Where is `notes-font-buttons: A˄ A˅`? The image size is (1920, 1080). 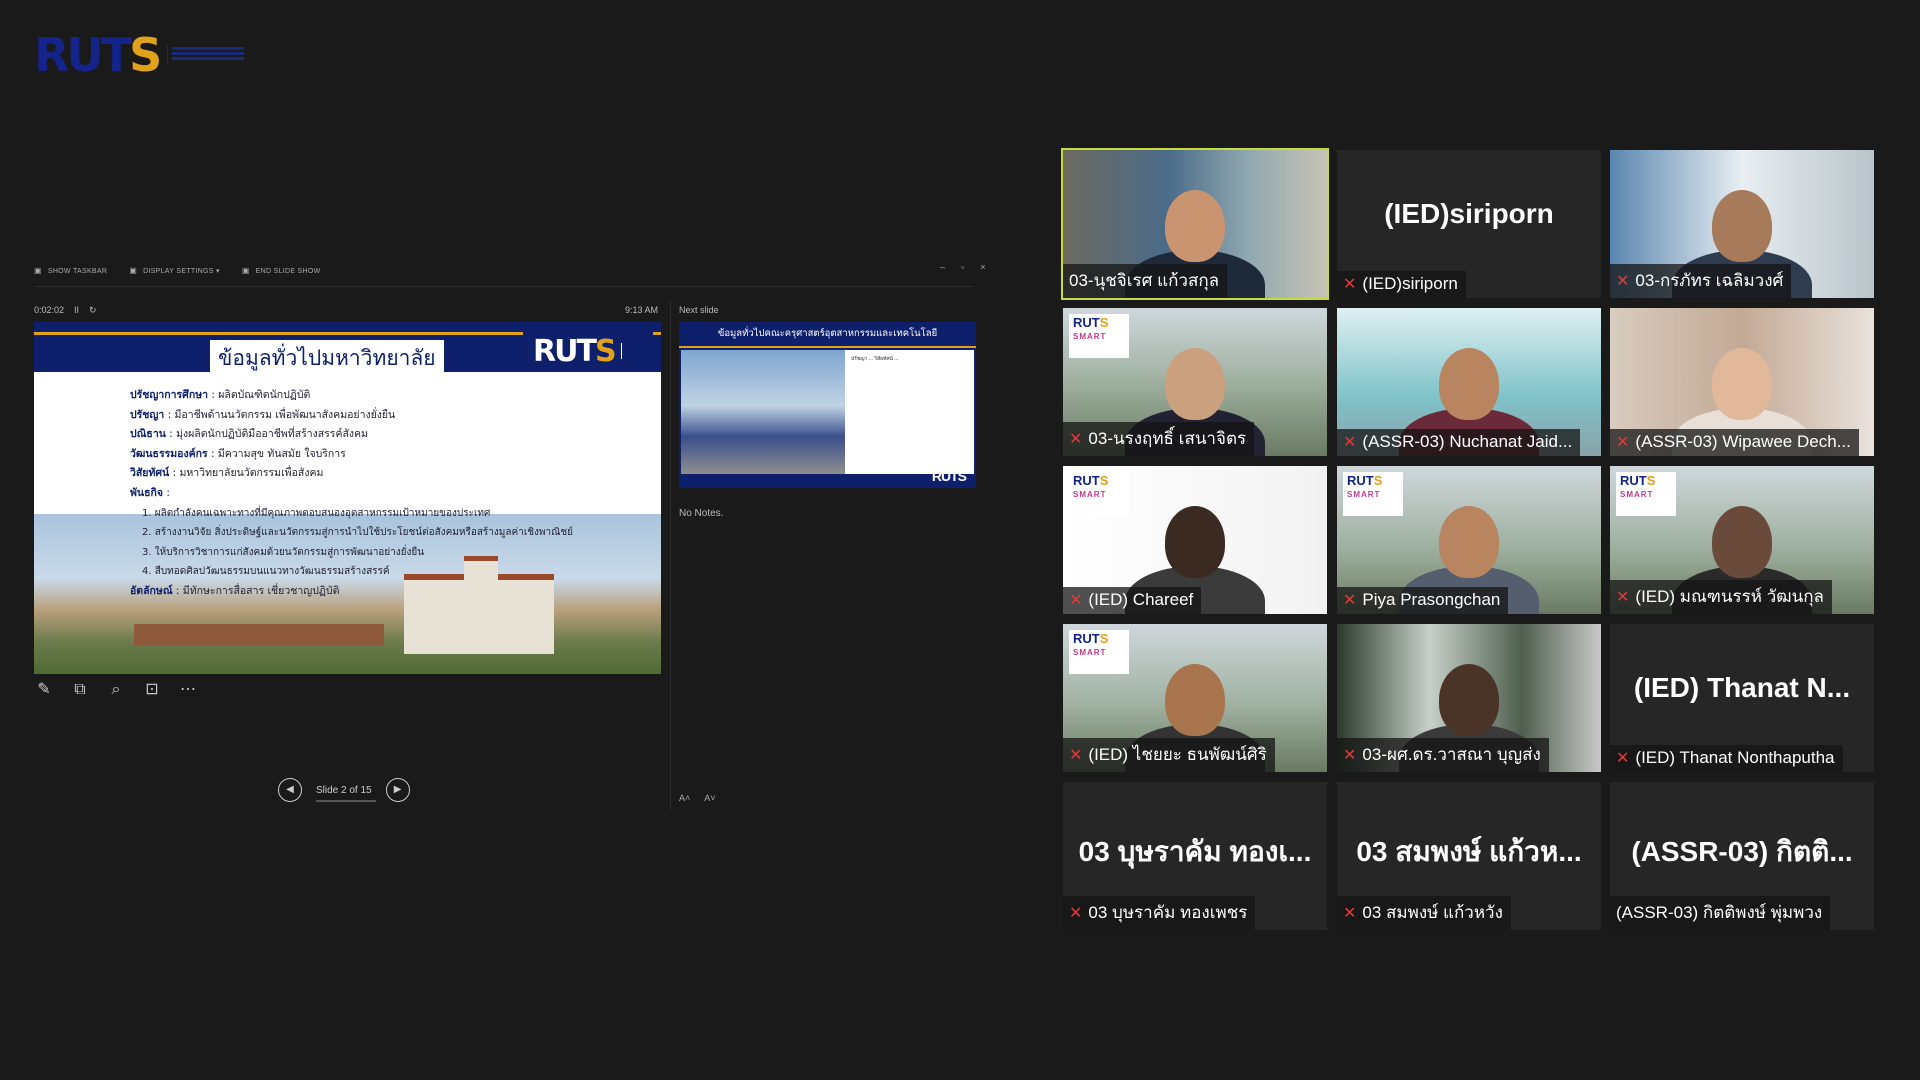
notes-font-buttons: A˄ A˅ is located at coordinates (697, 798).